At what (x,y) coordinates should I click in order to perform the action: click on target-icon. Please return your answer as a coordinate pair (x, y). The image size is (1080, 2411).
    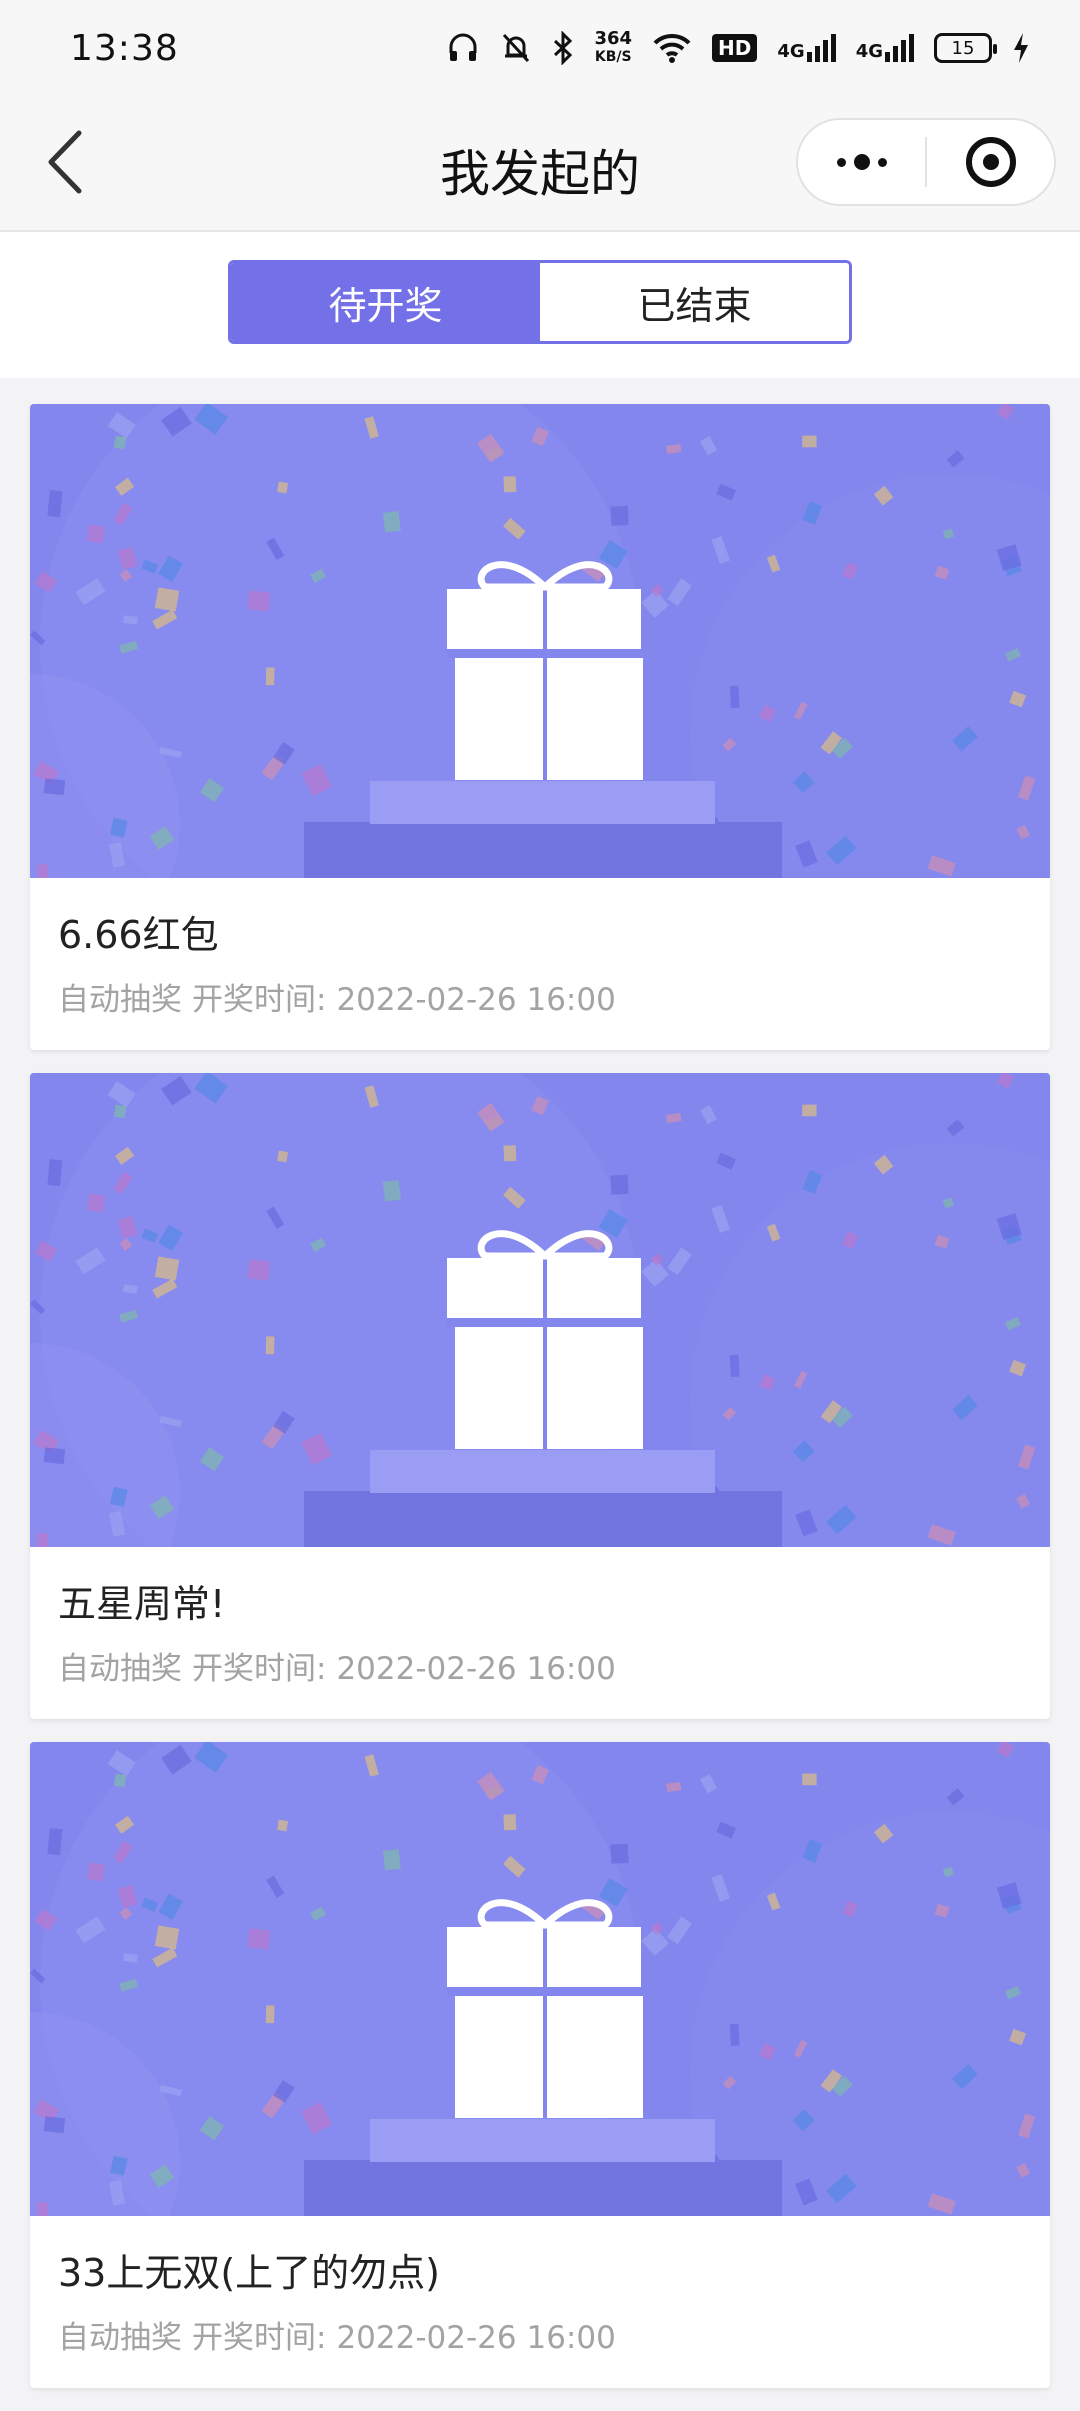
    Looking at the image, I should click on (990, 162).